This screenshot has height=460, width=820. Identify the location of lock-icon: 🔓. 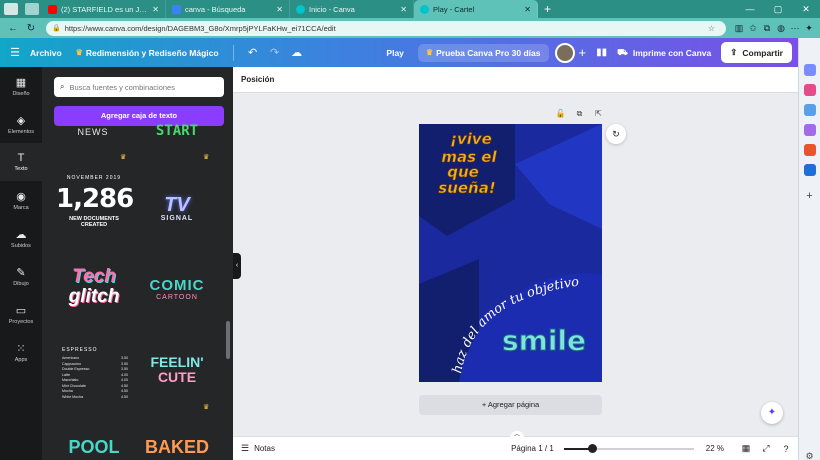
(560, 114).